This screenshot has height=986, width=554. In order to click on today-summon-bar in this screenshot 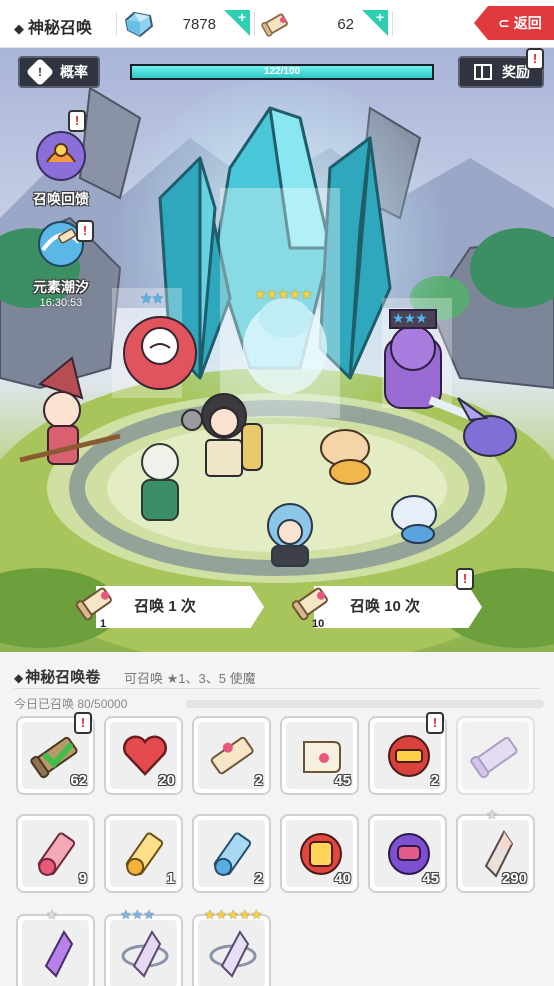, I will do `click(365, 704)`.